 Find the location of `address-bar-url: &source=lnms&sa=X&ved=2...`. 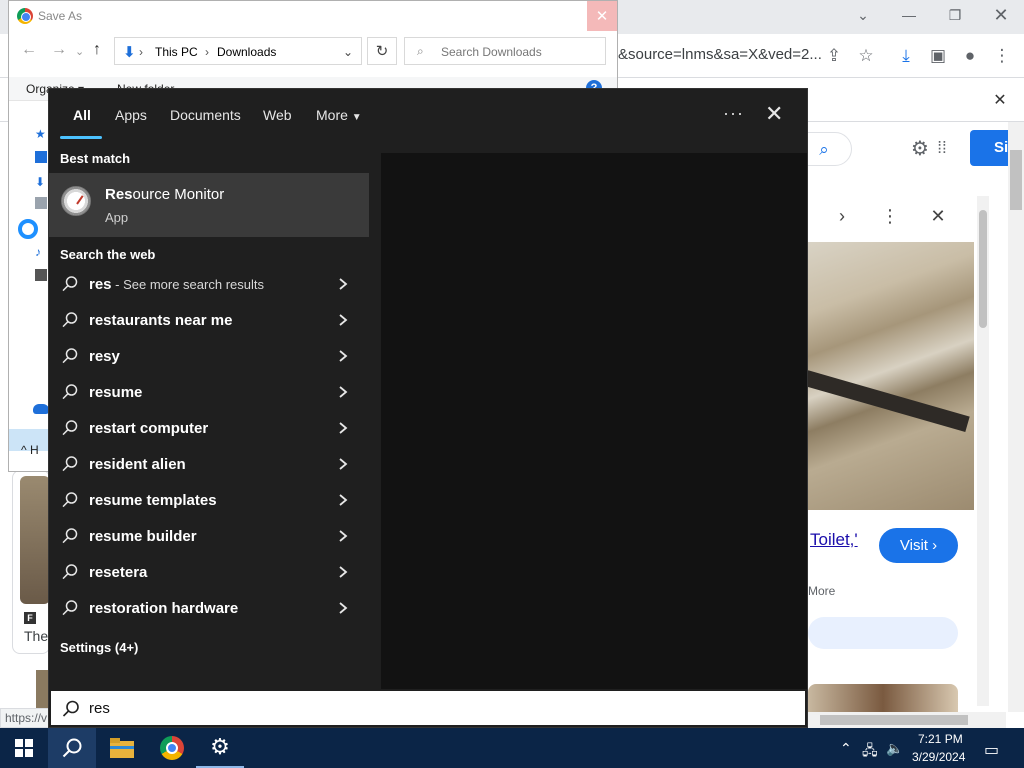

address-bar-url: &source=lnms&sa=X&ved=2... is located at coordinates (720, 54).